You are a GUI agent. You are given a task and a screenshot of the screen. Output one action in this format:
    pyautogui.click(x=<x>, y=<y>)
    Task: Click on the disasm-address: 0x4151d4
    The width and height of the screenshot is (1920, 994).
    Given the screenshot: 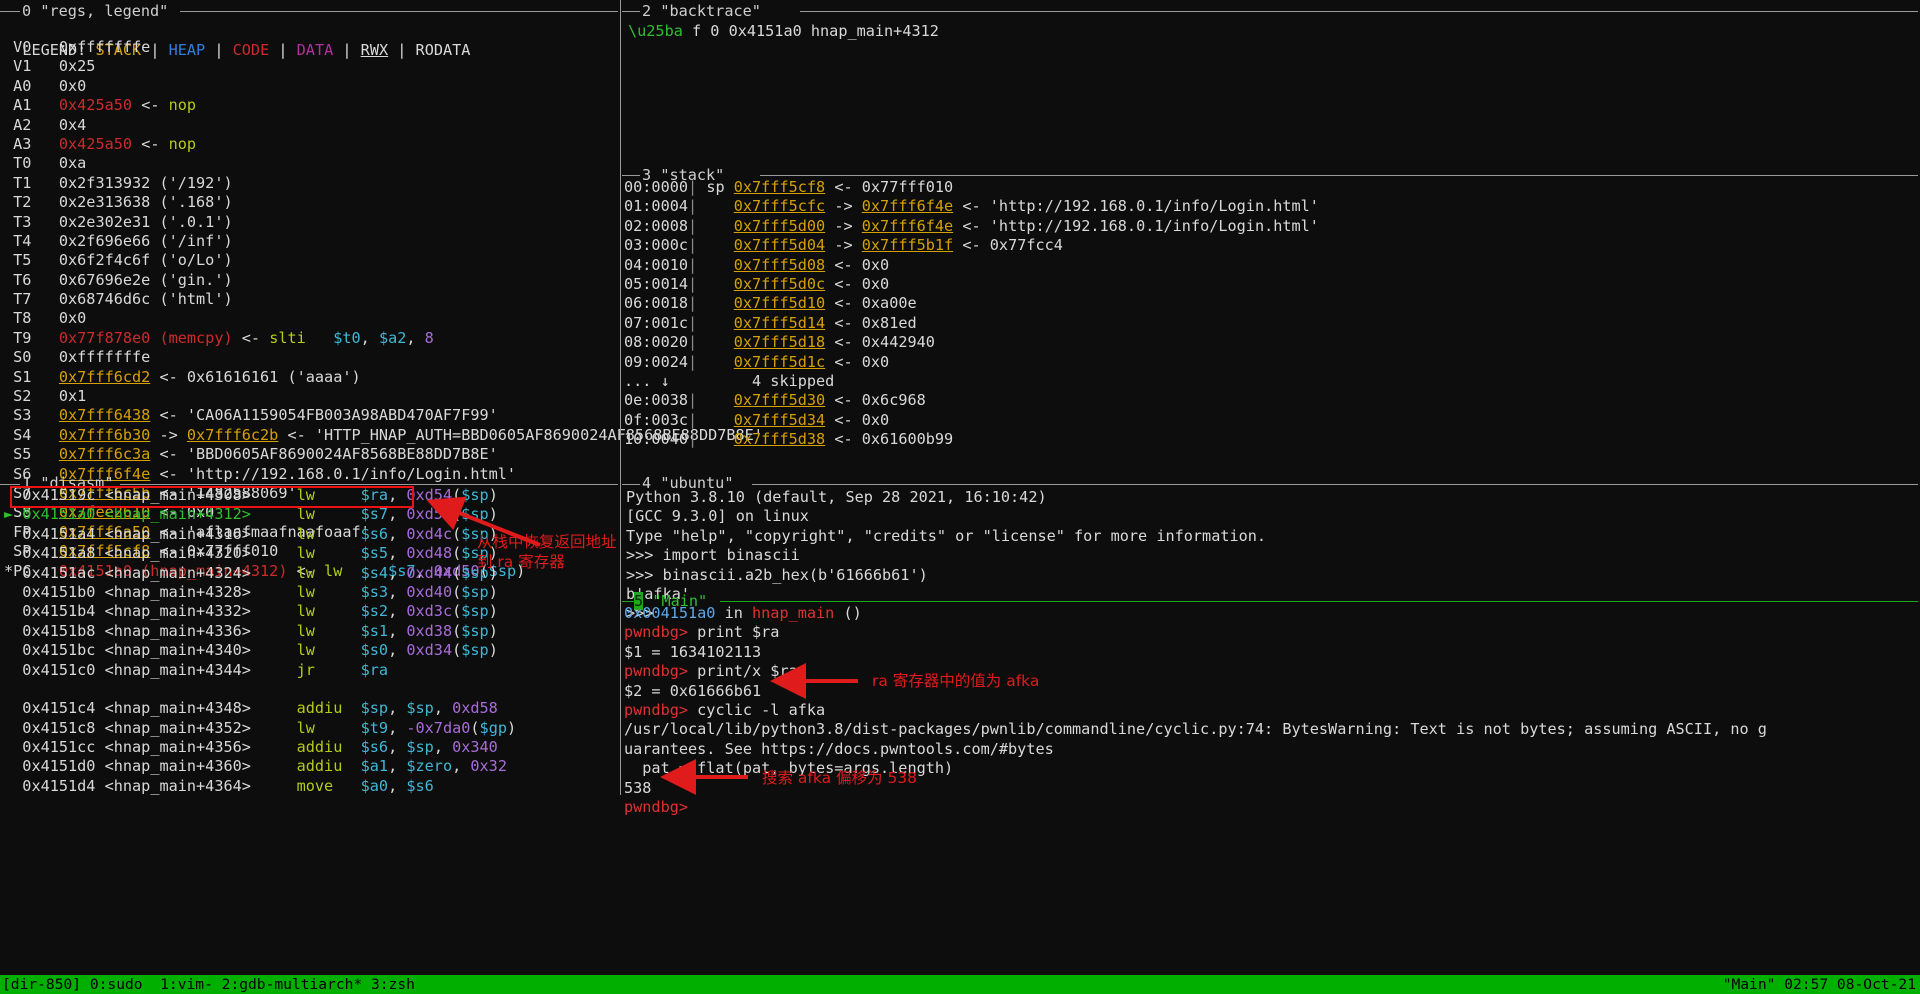 What is the action you would take?
    pyautogui.click(x=59, y=785)
    